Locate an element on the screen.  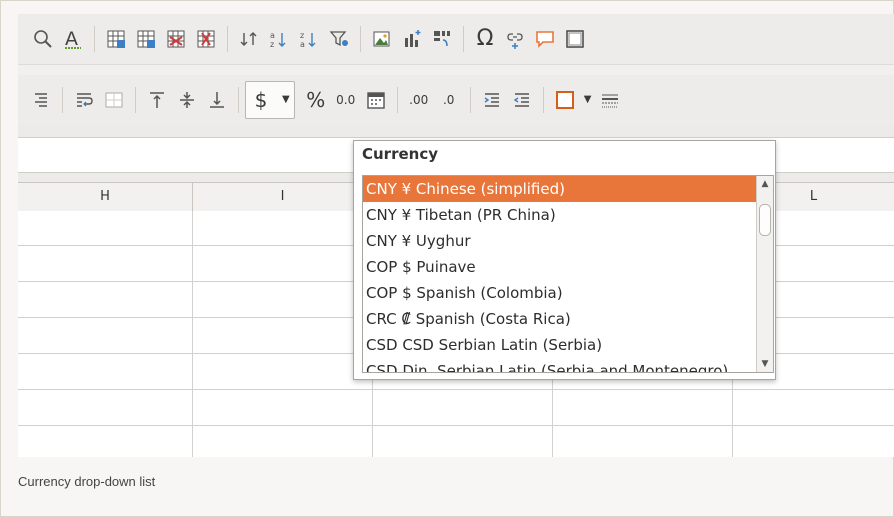
borders-icon is located at coordinates (565, 100).